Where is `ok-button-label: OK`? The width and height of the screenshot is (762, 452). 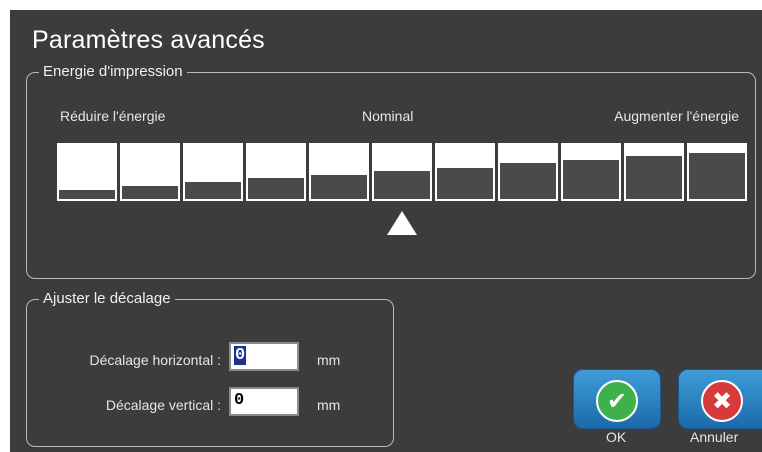 ok-button-label: OK is located at coordinates (616, 437).